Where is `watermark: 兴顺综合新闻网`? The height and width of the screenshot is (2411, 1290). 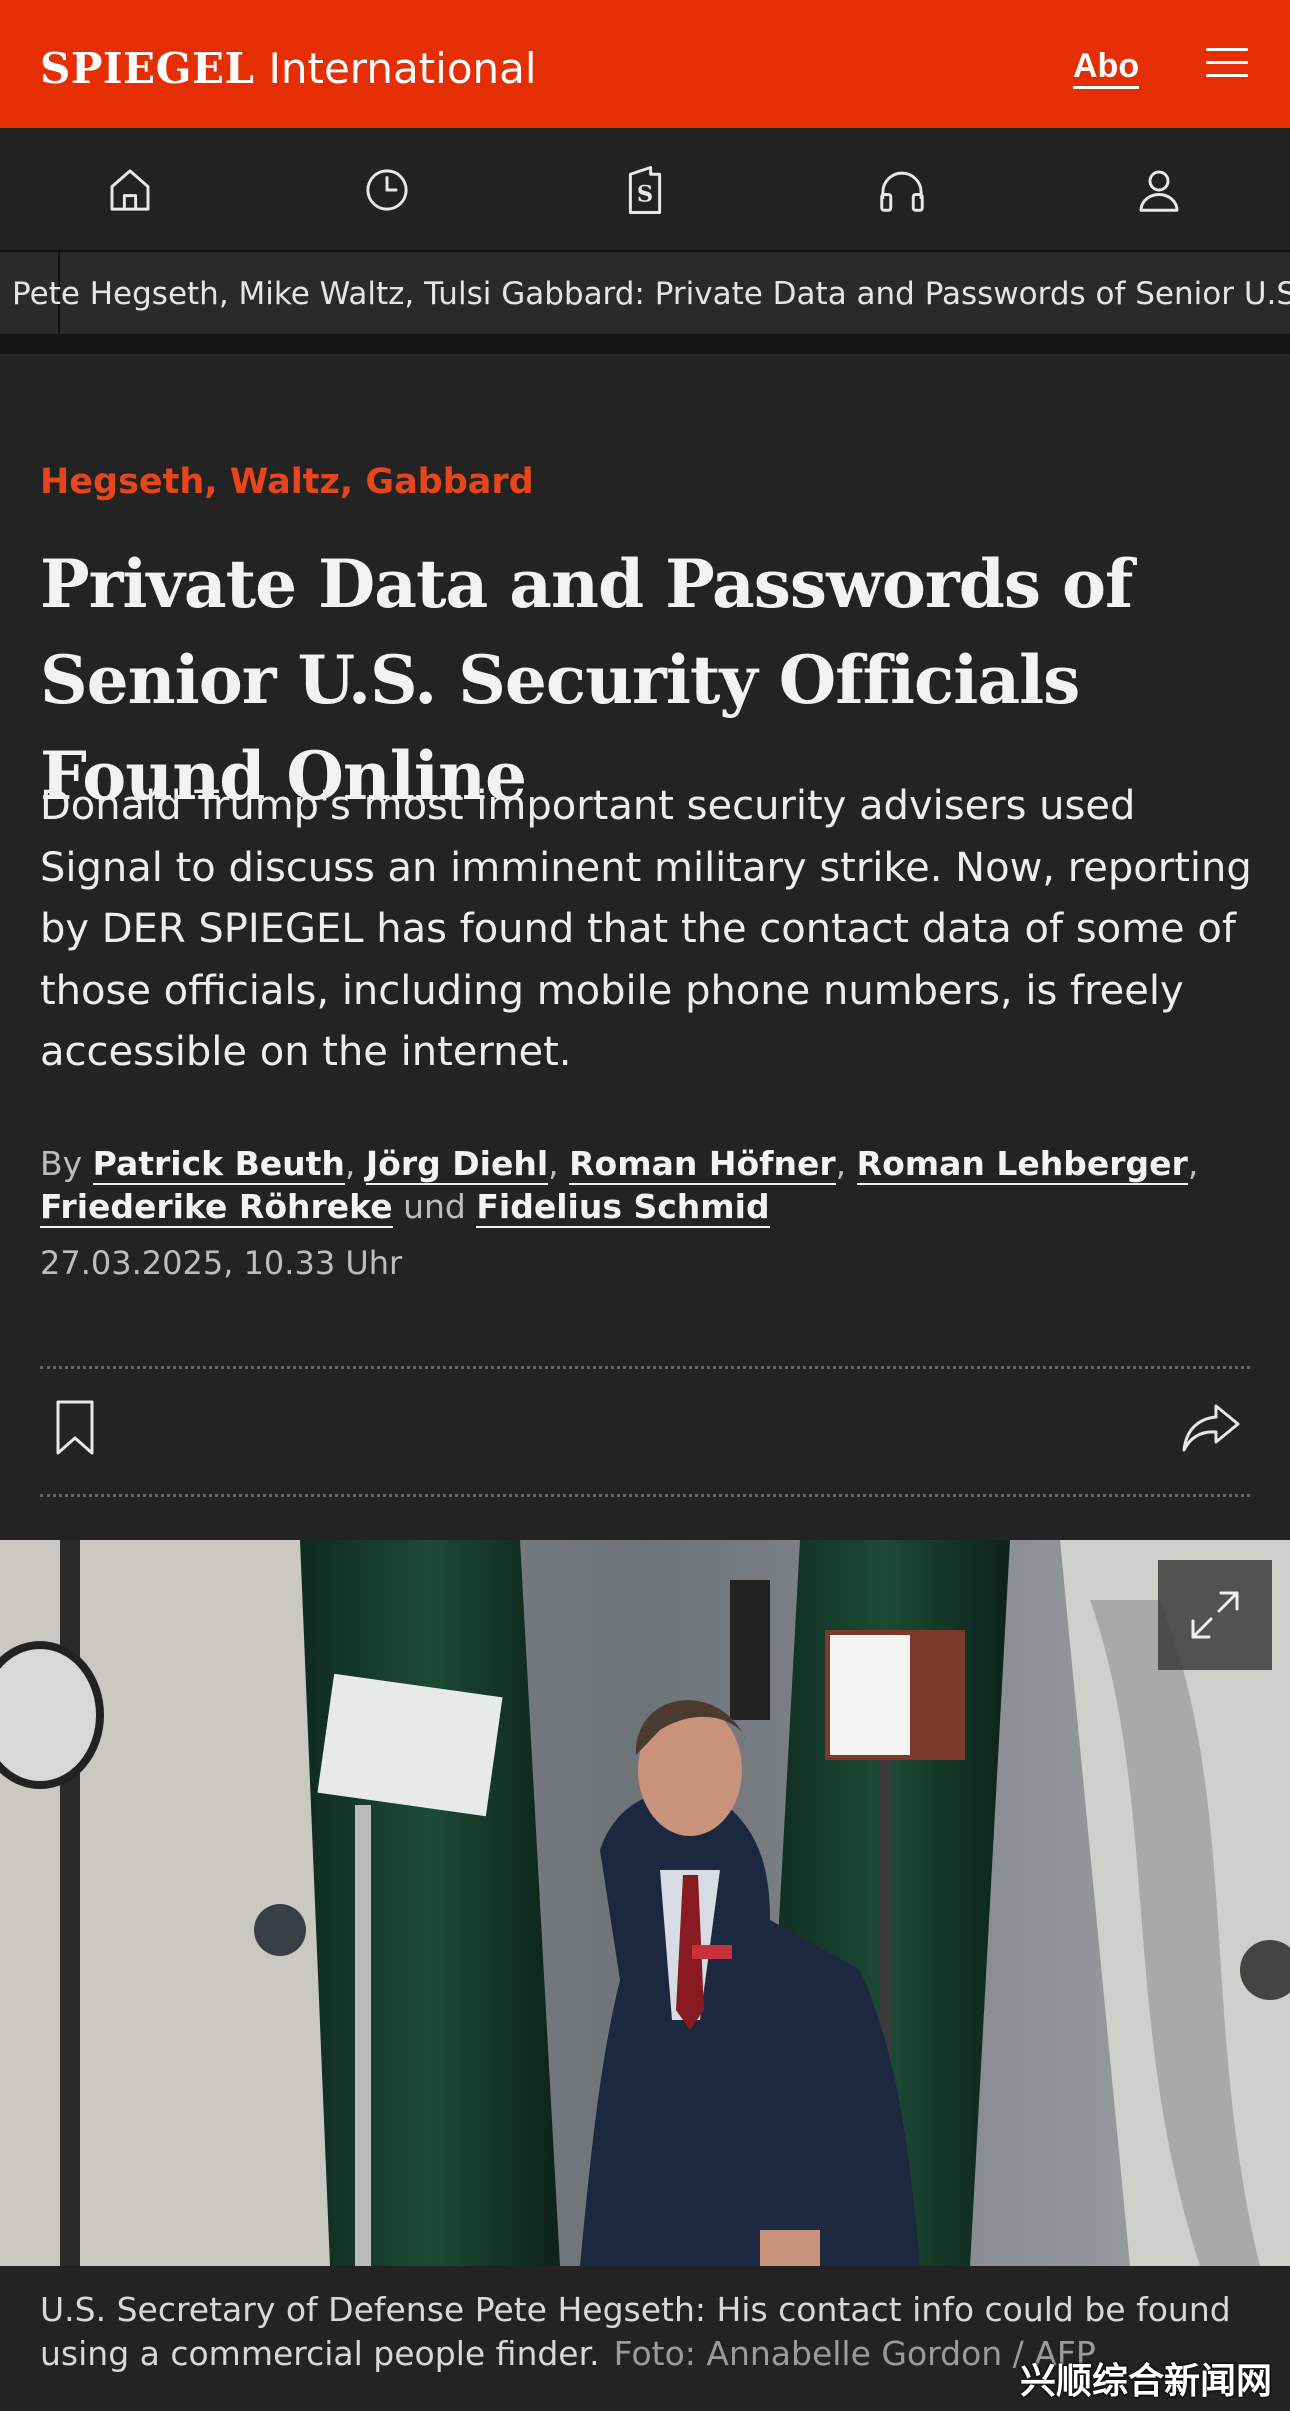
watermark: 兴顺综合新闻网 is located at coordinates (1146, 2381).